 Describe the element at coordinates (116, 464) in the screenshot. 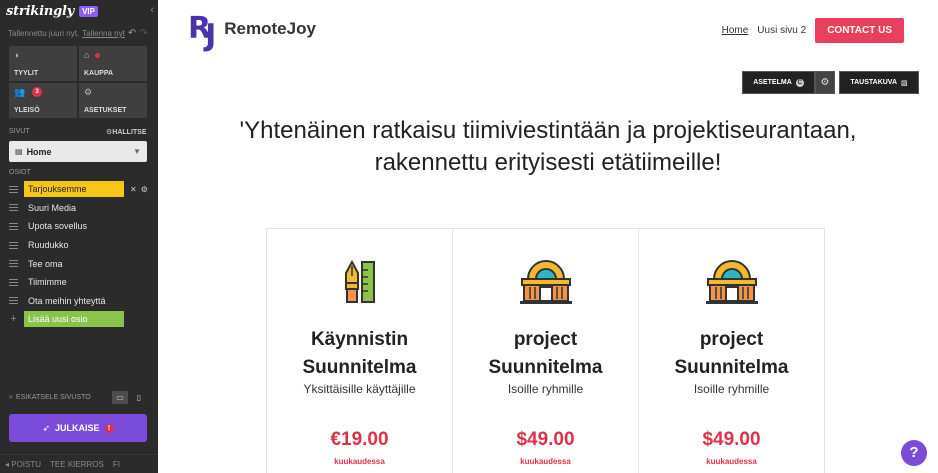

I see `language-button: FI` at that location.